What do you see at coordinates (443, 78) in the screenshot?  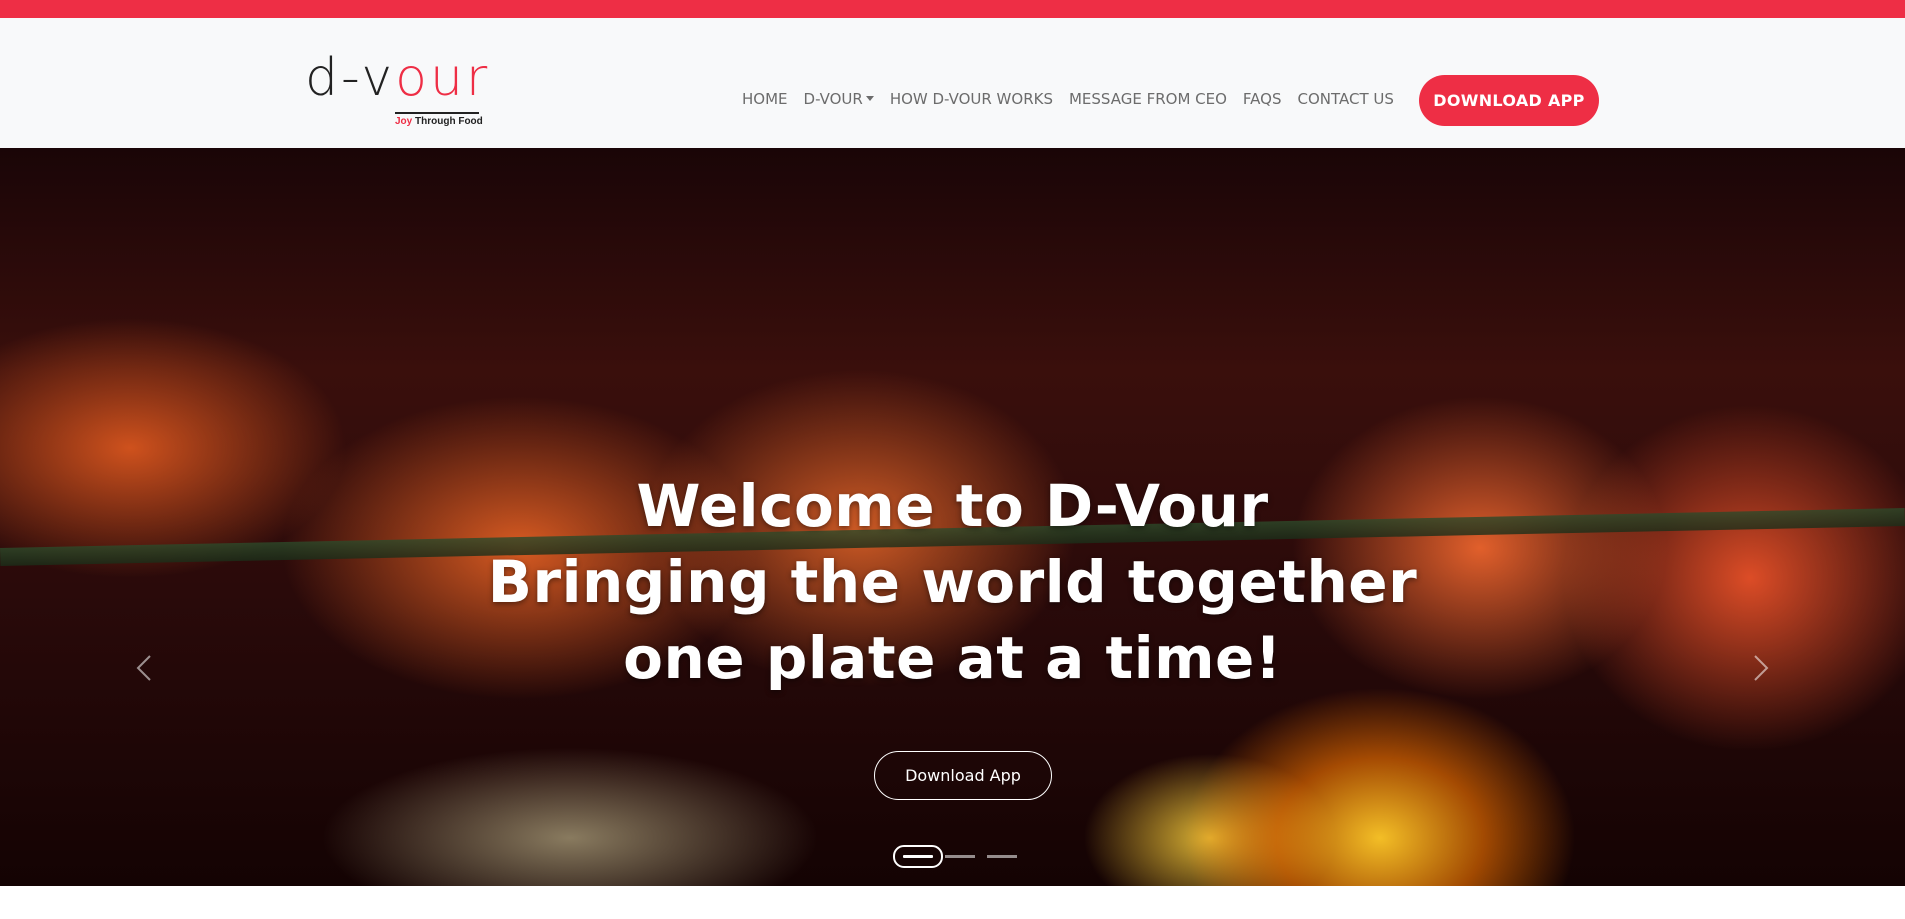 I see `logo-part-red: our` at bounding box center [443, 78].